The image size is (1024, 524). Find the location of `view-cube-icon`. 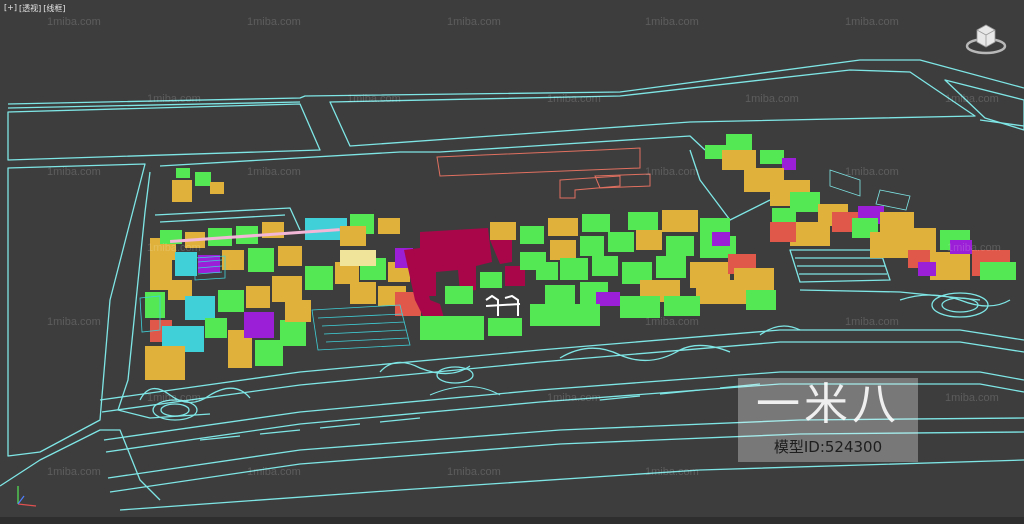

view-cube-icon is located at coordinates (986, 39).